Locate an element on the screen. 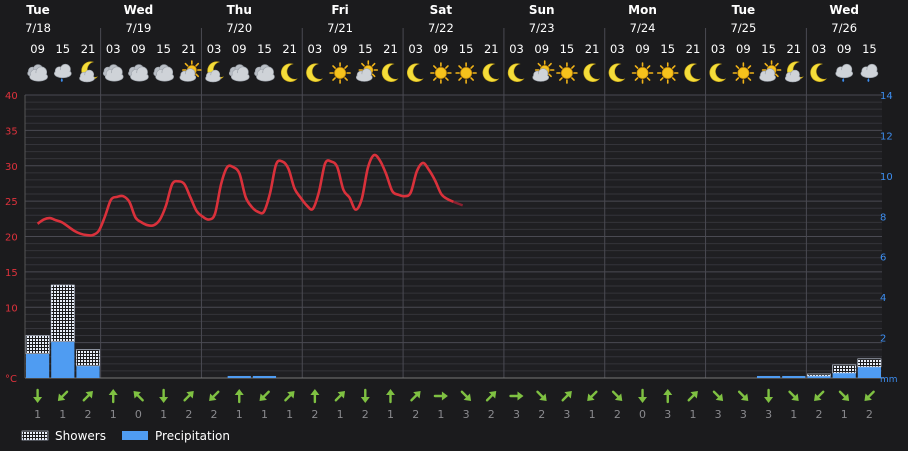  y-tick-label-left: 30 is located at coordinates (11, 167).